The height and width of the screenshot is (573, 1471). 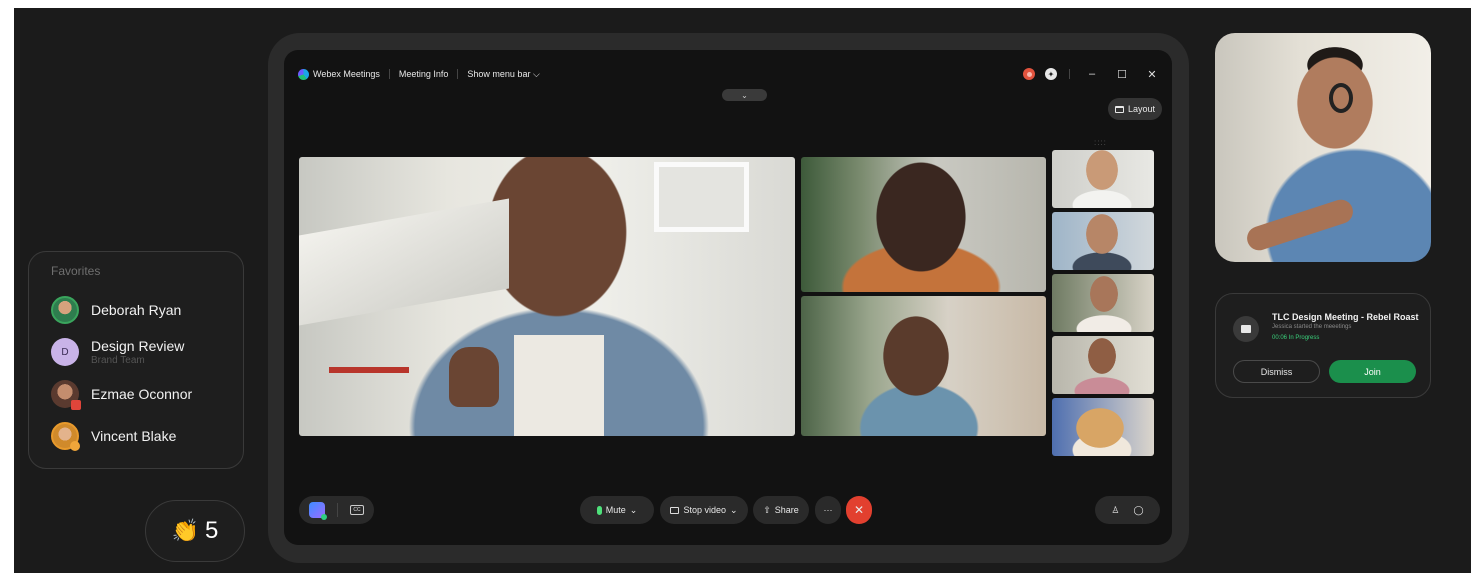 What do you see at coordinates (1051, 74) in the screenshot?
I see `assistant-icon: ✦` at bounding box center [1051, 74].